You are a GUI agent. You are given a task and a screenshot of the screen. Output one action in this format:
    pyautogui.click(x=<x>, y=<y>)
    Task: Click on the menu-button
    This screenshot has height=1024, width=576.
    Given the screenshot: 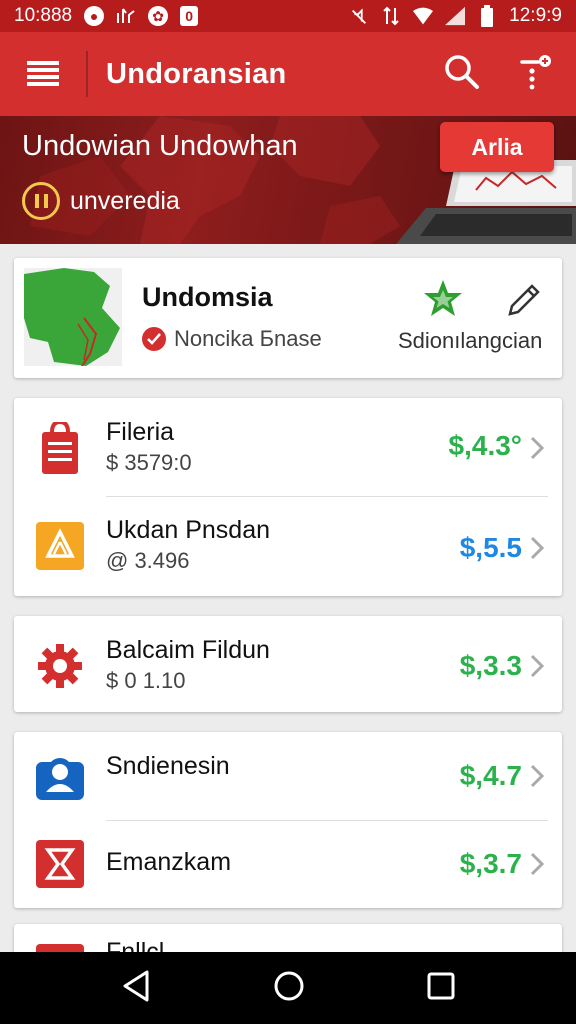 What is the action you would take?
    pyautogui.click(x=43, y=74)
    